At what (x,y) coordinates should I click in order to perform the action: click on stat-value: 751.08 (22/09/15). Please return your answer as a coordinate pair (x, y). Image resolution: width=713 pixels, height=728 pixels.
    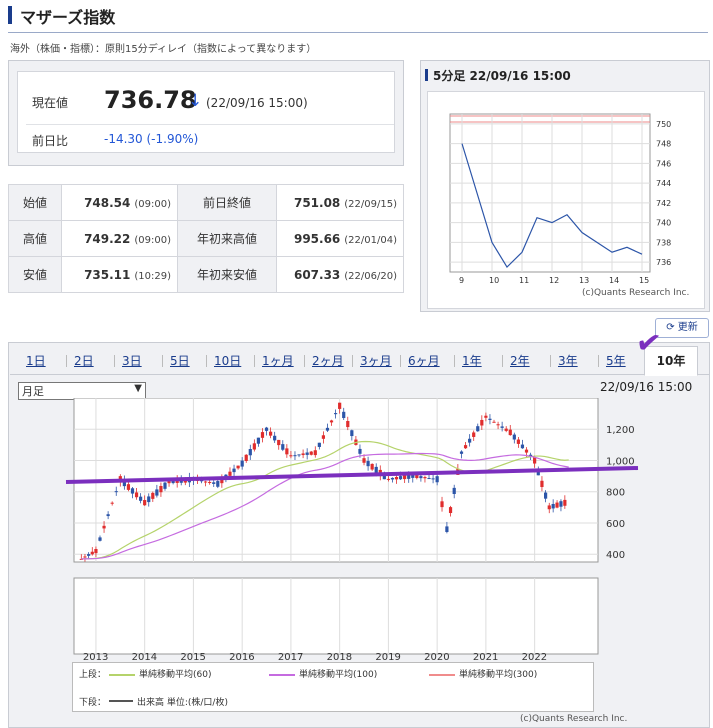
    Looking at the image, I should click on (340, 202).